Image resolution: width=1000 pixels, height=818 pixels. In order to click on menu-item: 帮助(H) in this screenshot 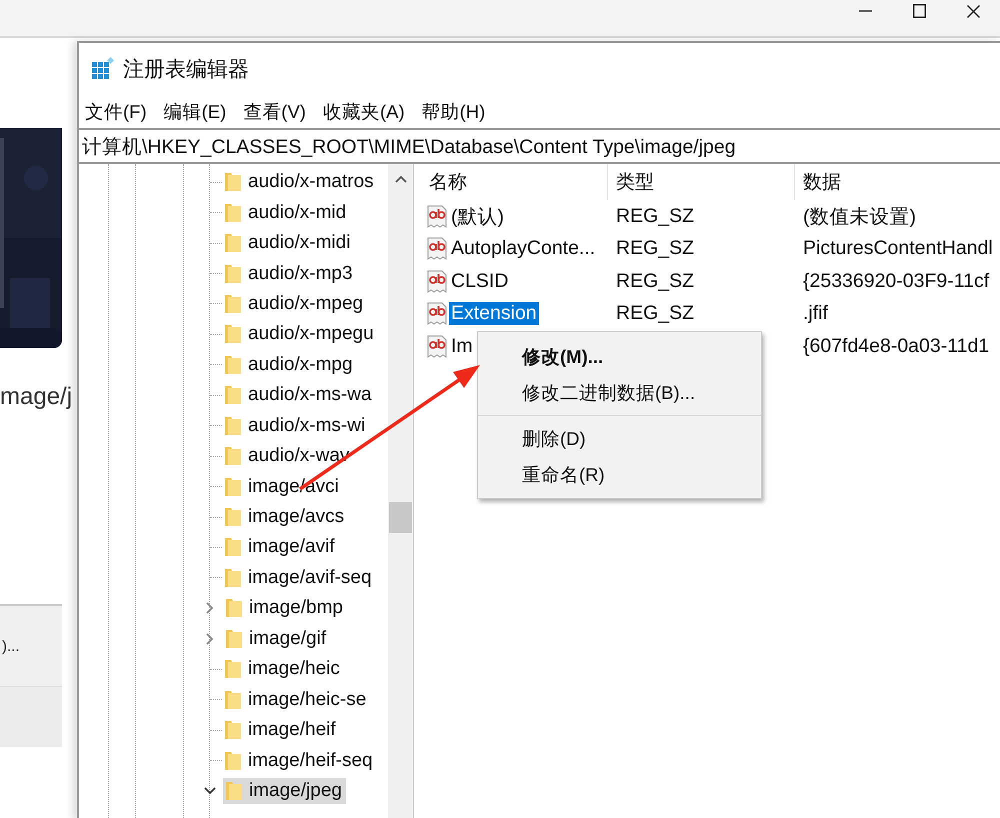, I will do `click(454, 111)`.